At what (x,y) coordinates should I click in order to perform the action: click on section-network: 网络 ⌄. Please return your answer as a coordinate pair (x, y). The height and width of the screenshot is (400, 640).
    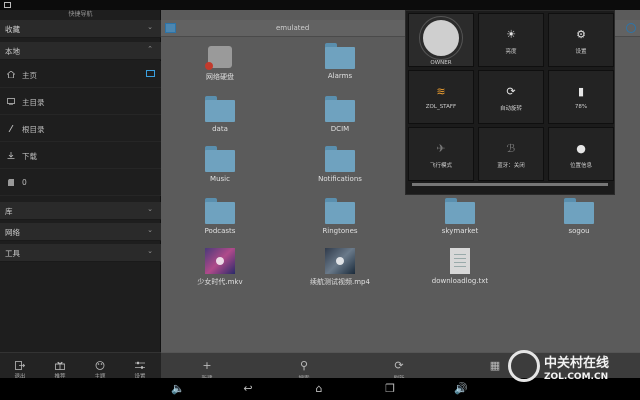
    Looking at the image, I should click on (80, 232).